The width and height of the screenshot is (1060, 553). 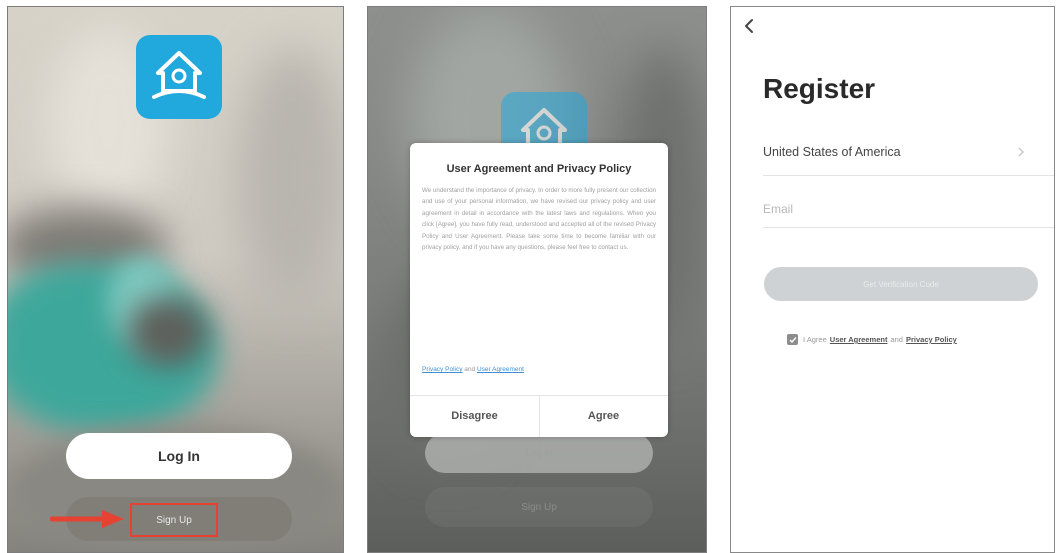 I want to click on signup-button: Sign Up, so click(x=174, y=520).